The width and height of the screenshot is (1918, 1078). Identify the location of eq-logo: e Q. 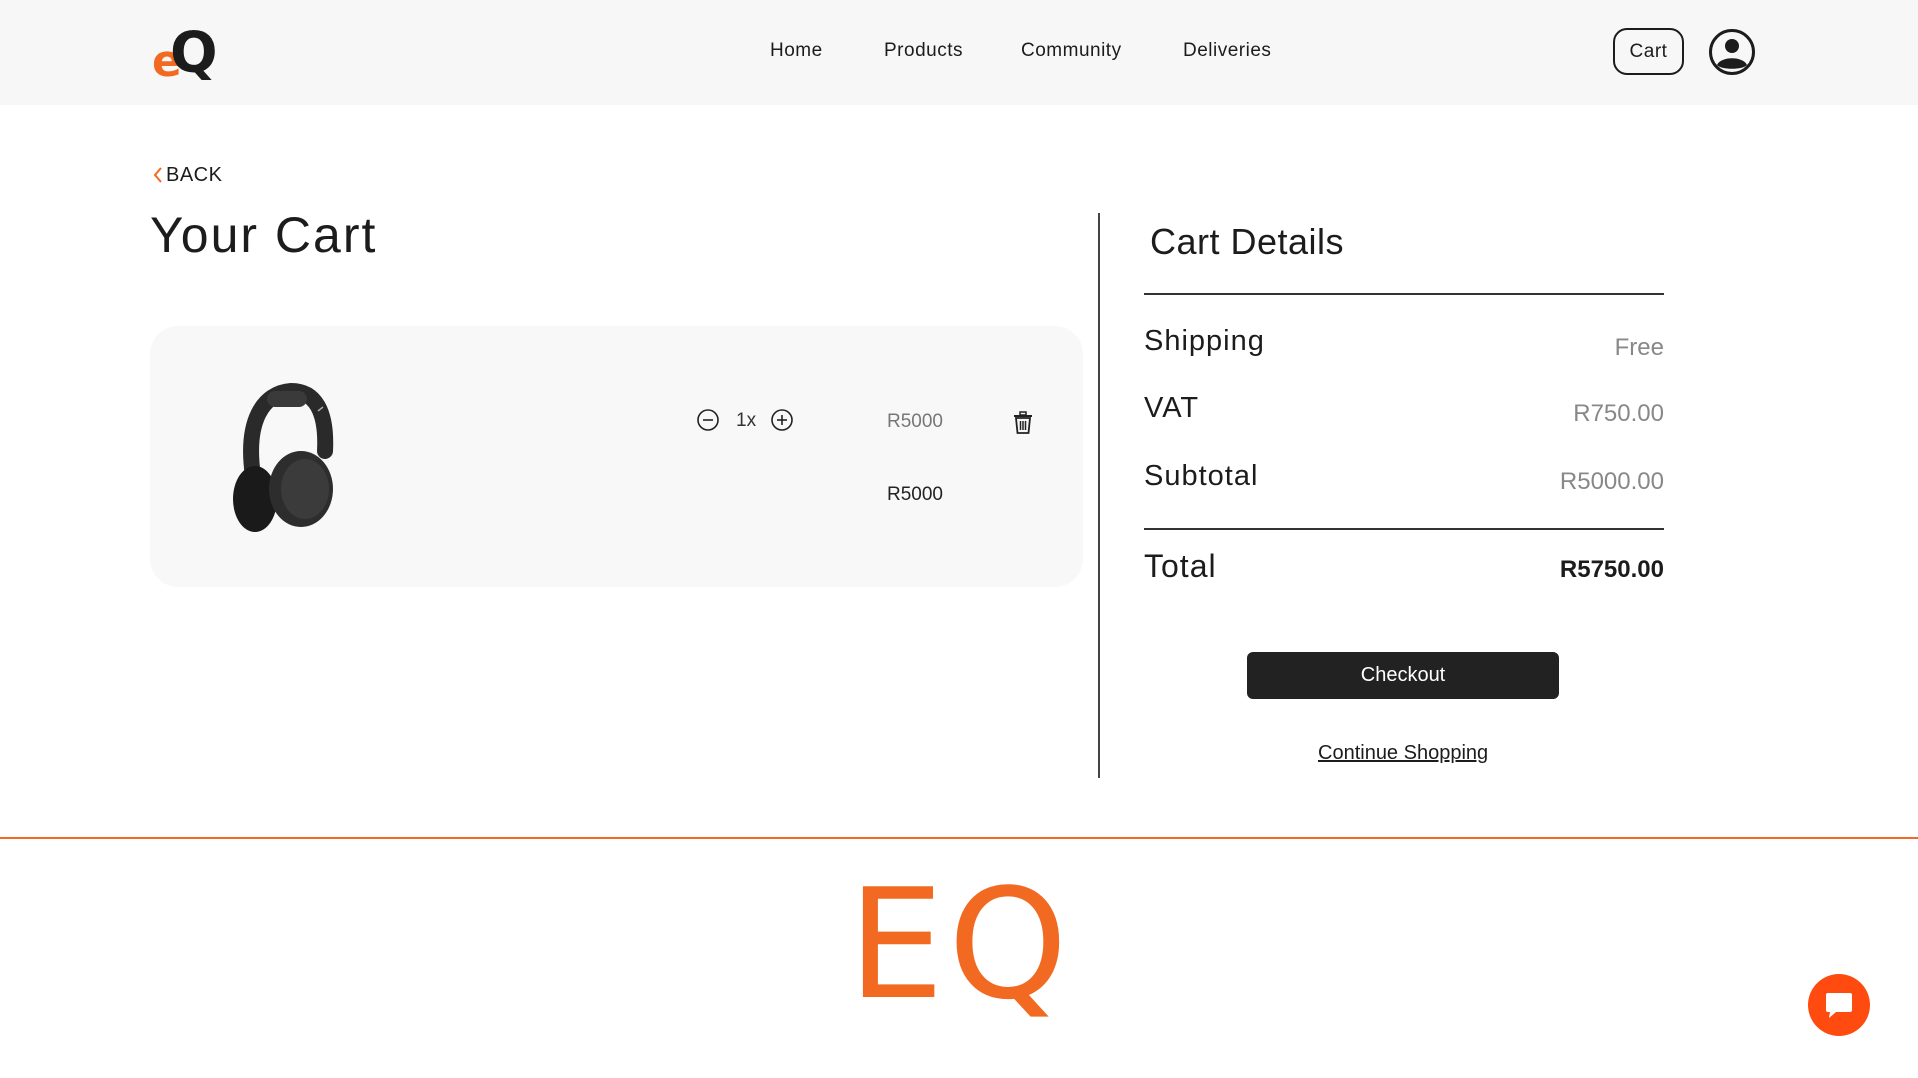
(185, 53).